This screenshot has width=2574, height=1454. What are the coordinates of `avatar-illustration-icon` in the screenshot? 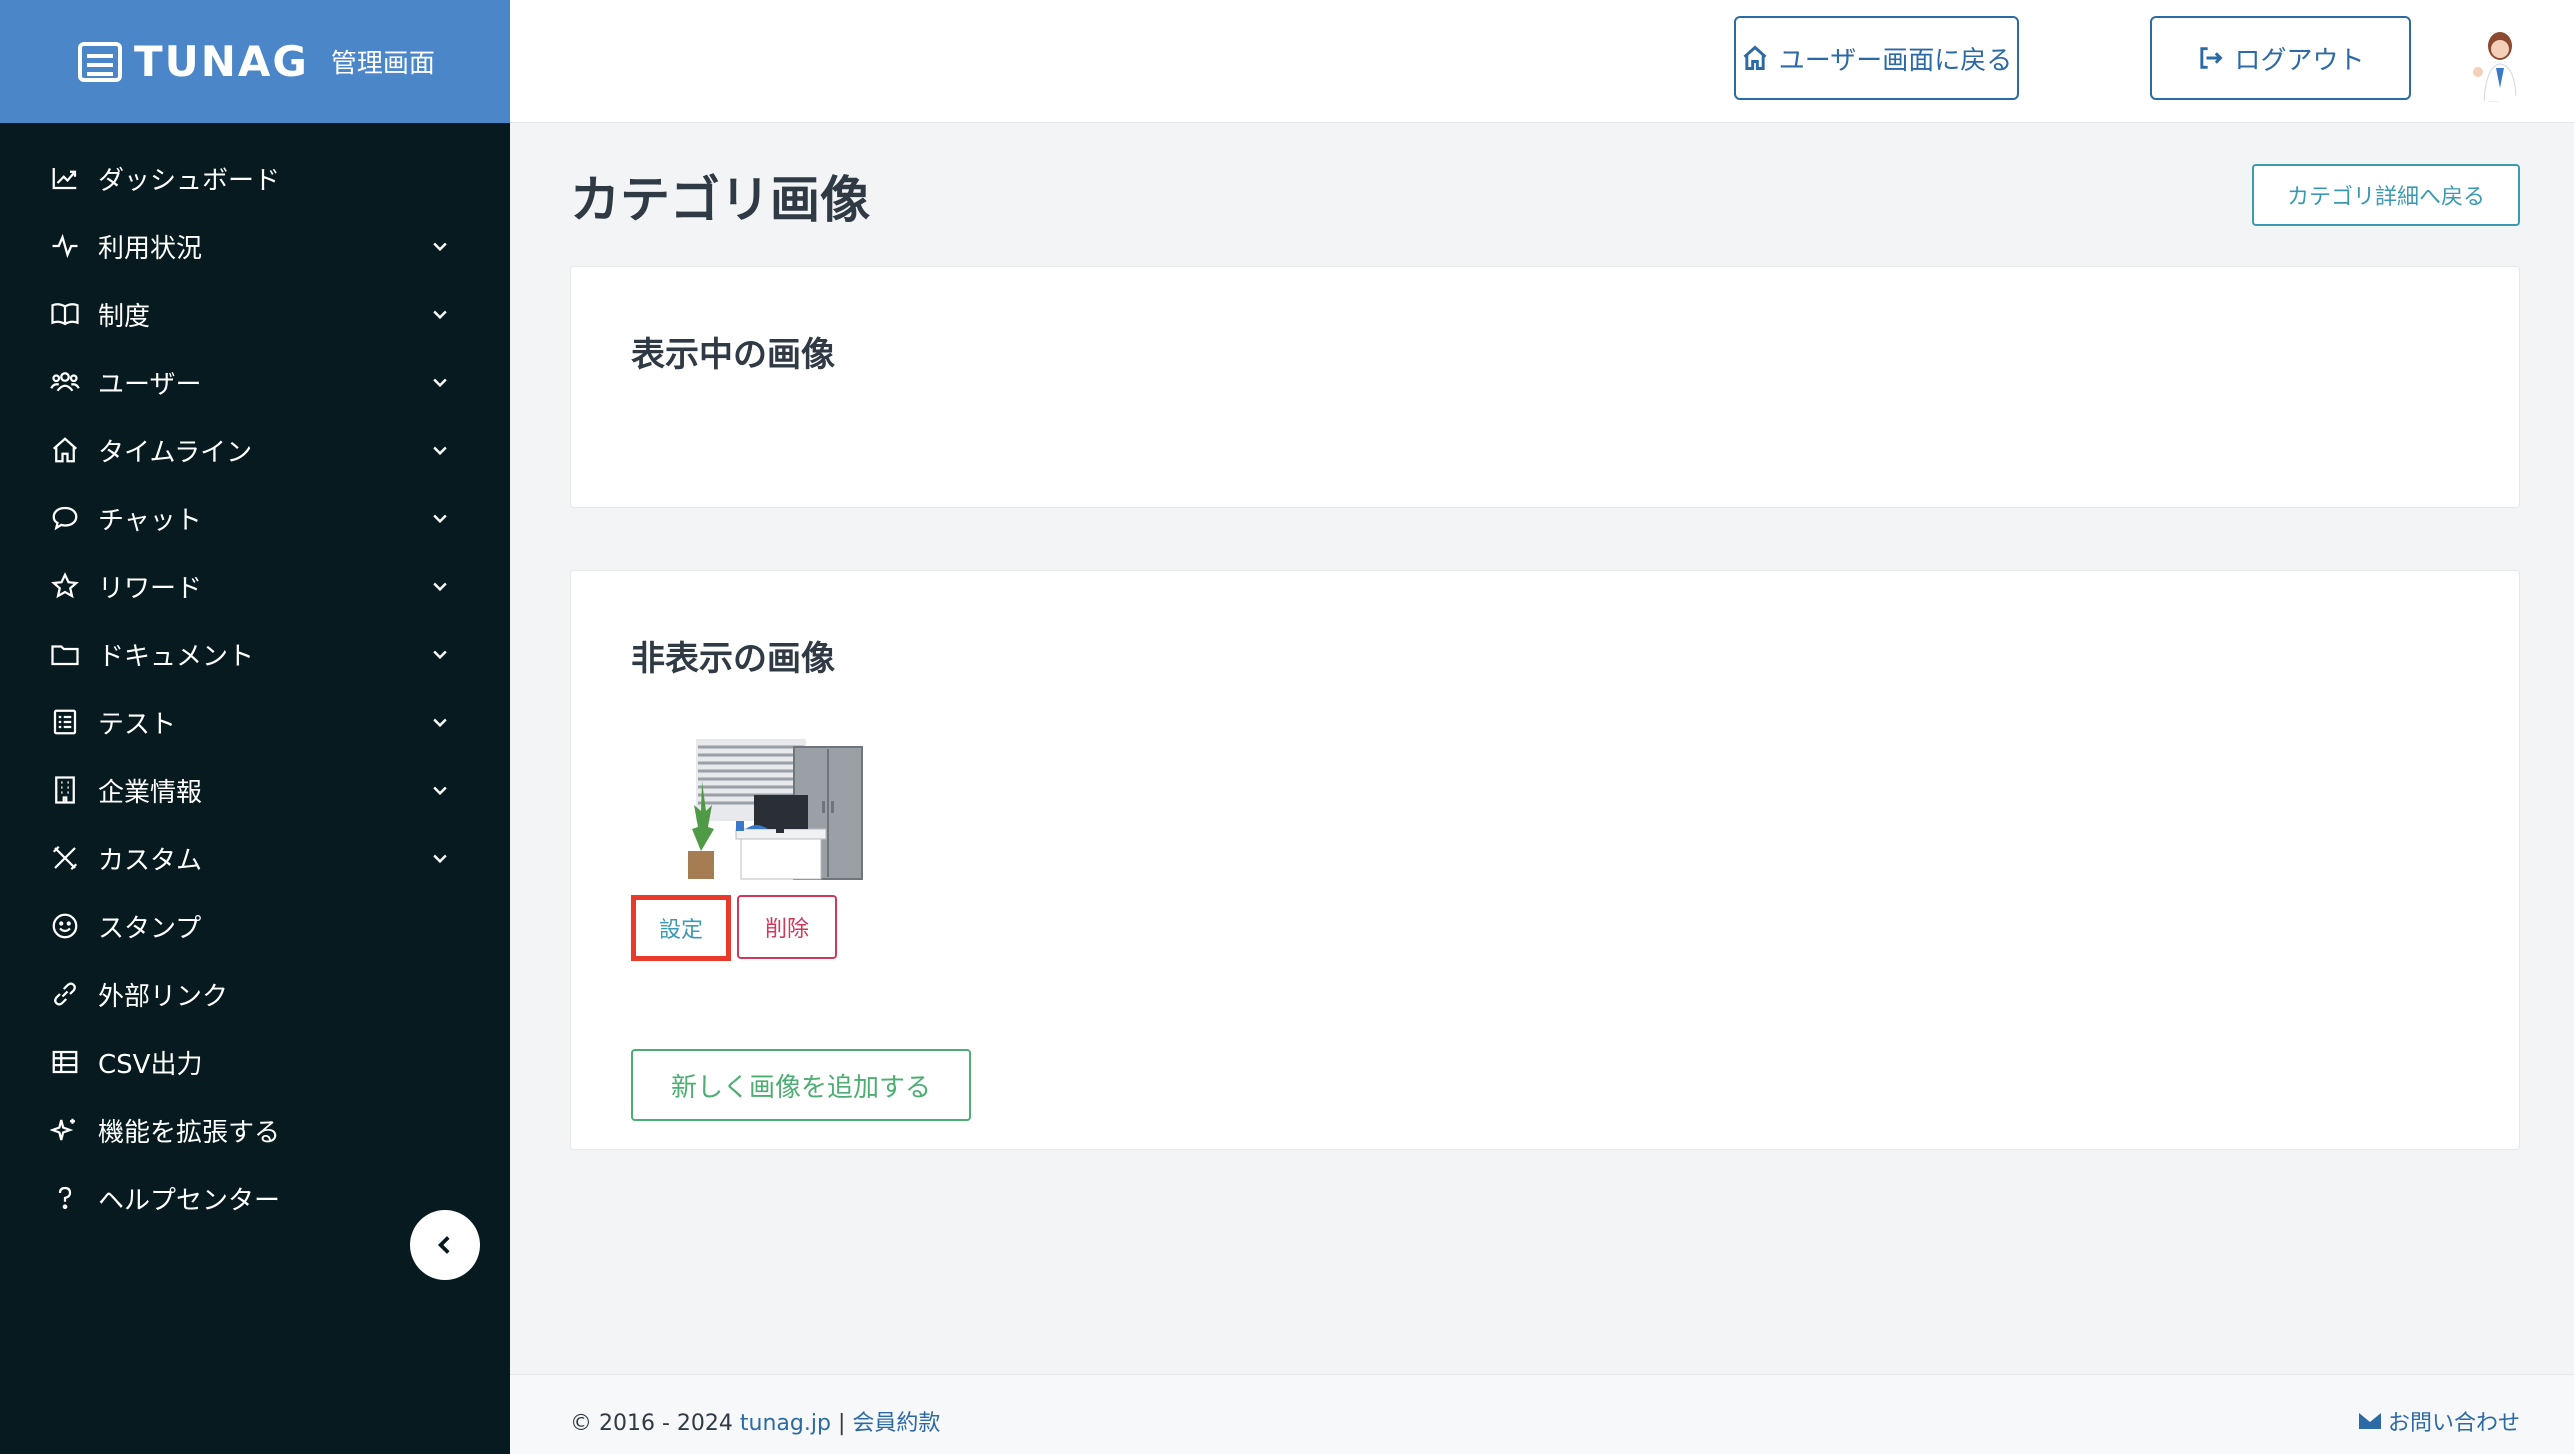 It's located at (2494, 62).